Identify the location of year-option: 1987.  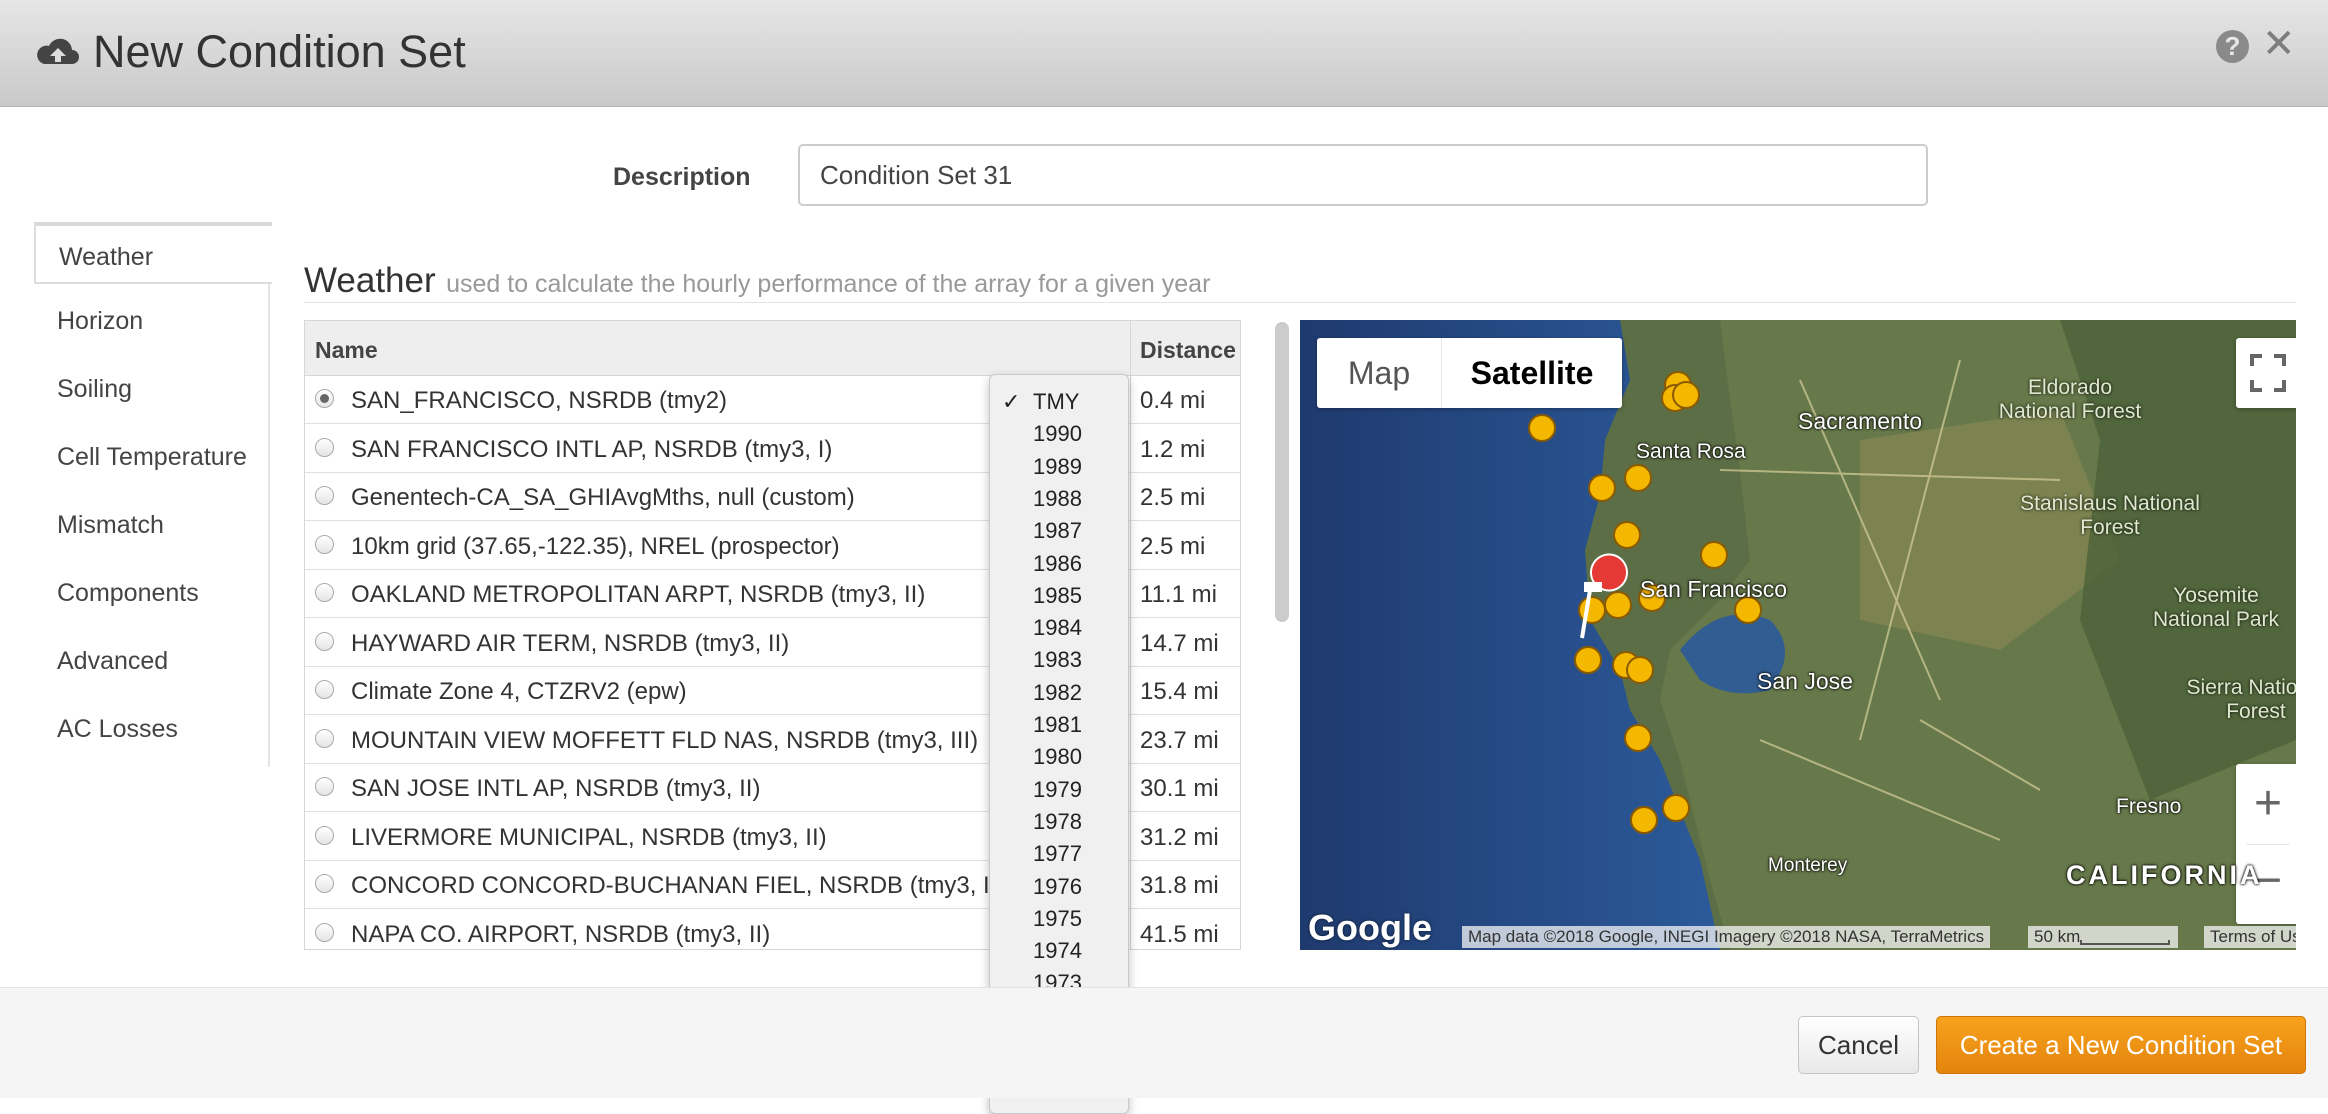
(1057, 531).